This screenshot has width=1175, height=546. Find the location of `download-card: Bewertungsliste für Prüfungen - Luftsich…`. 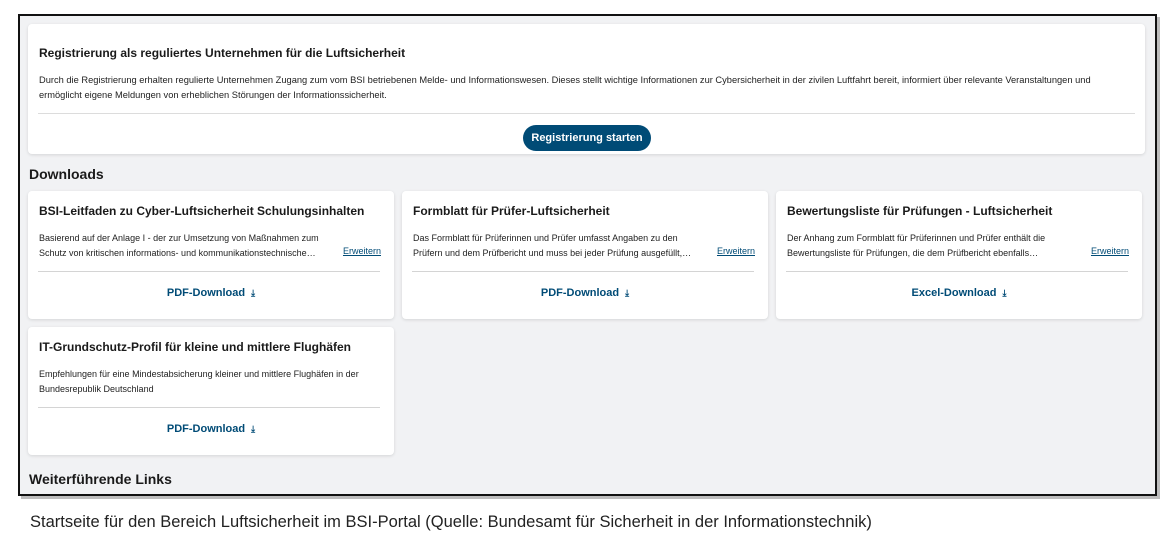

download-card: Bewertungsliste für Prüfungen - Luftsich… is located at coordinates (959, 255).